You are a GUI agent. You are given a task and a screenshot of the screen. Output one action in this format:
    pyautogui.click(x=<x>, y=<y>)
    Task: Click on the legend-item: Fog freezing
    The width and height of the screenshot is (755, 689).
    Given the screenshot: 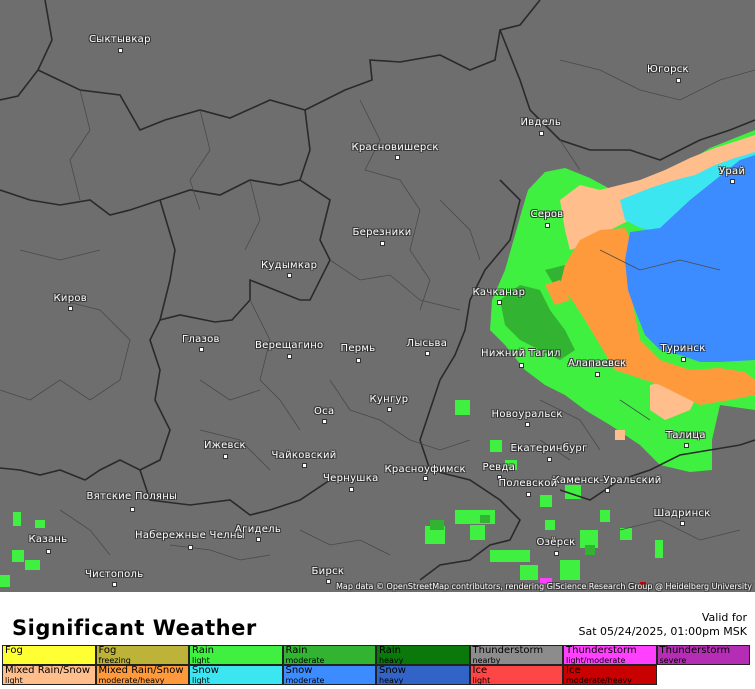 What is the action you would take?
    pyautogui.click(x=142, y=655)
    